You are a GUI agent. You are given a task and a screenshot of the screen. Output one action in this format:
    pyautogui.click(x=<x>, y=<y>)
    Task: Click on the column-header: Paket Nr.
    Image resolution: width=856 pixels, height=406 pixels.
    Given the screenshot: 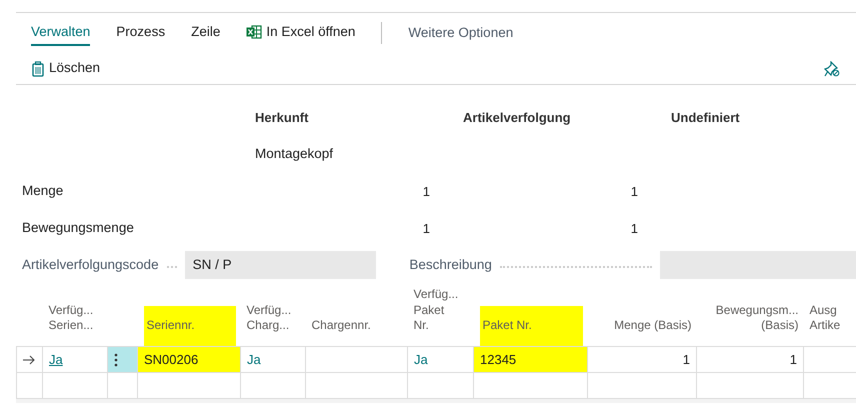 What is the action you would take?
    pyautogui.click(x=531, y=326)
    